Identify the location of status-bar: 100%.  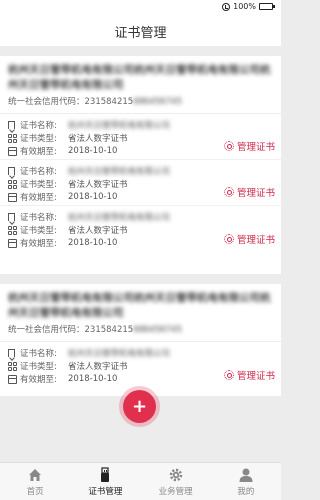
(140, 8).